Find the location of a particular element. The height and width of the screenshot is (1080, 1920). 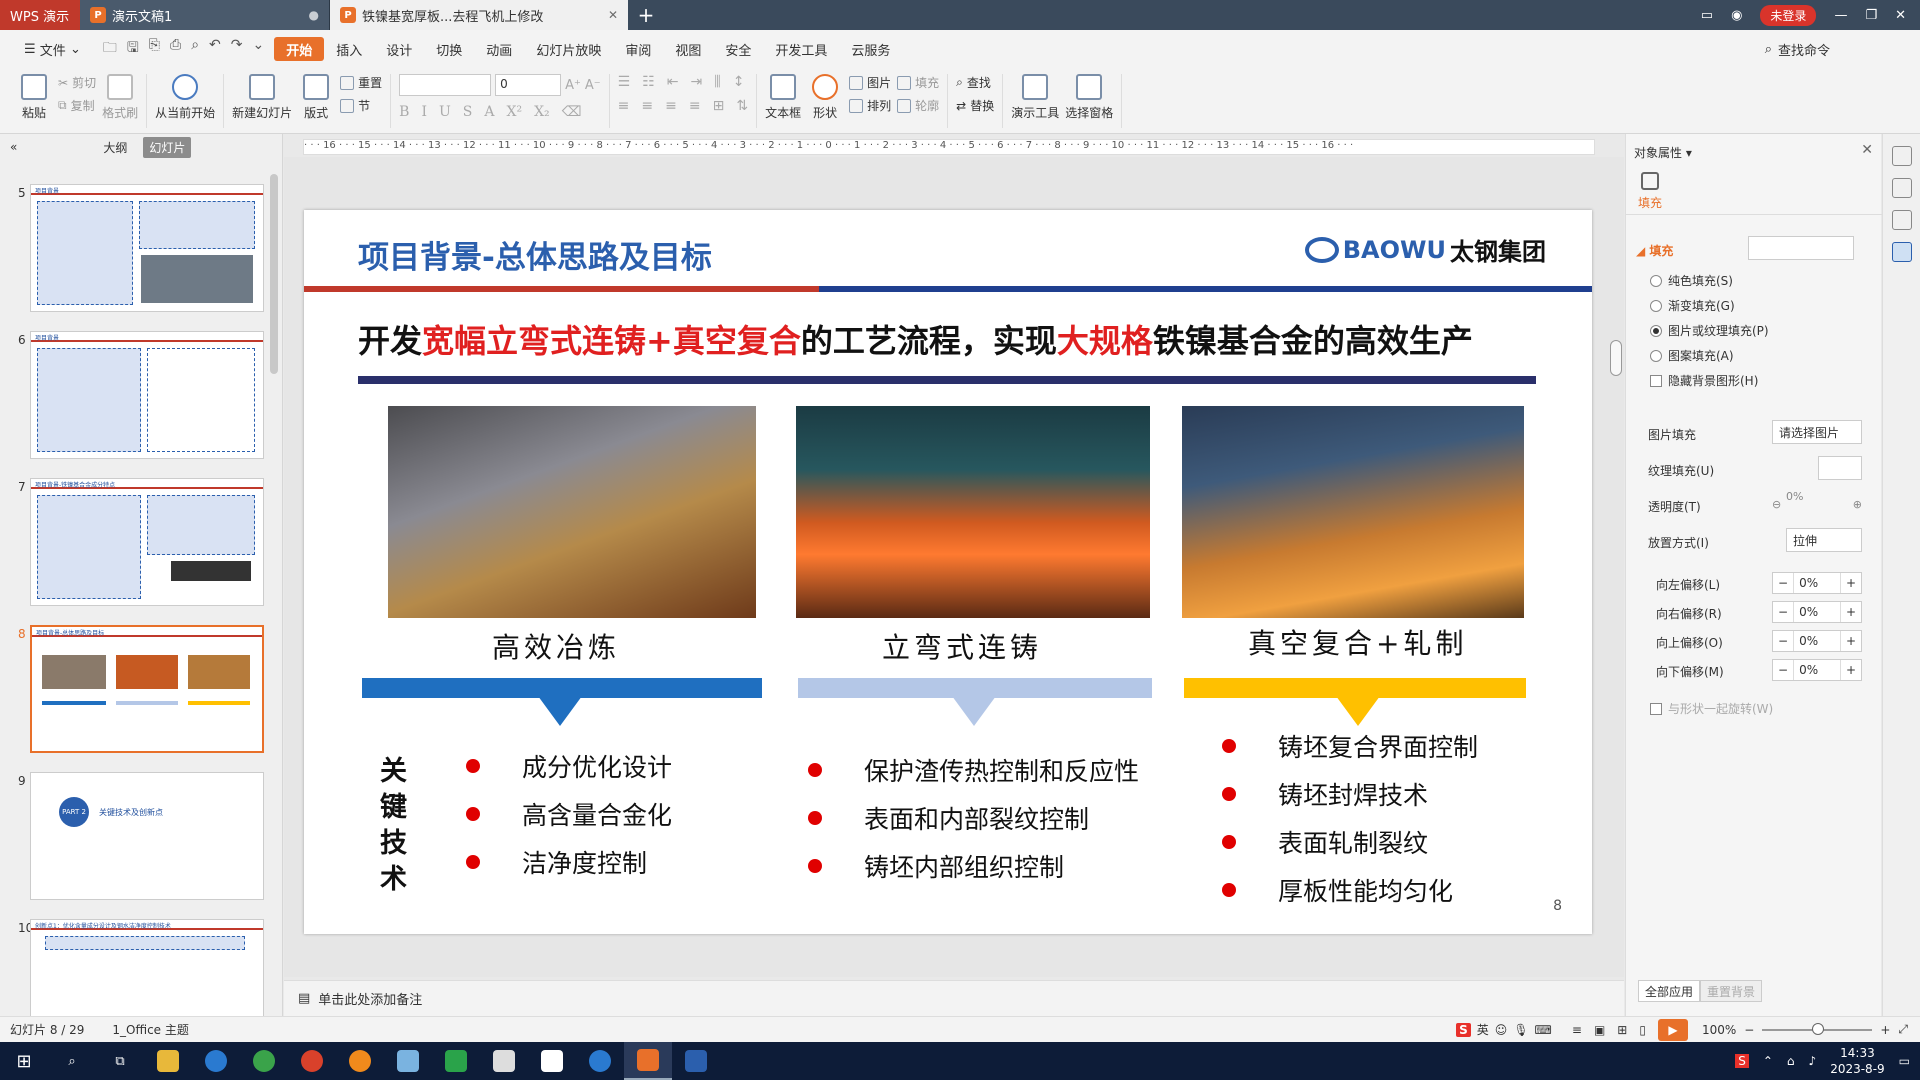

menu-tab-start: 开始 is located at coordinates (299, 49).